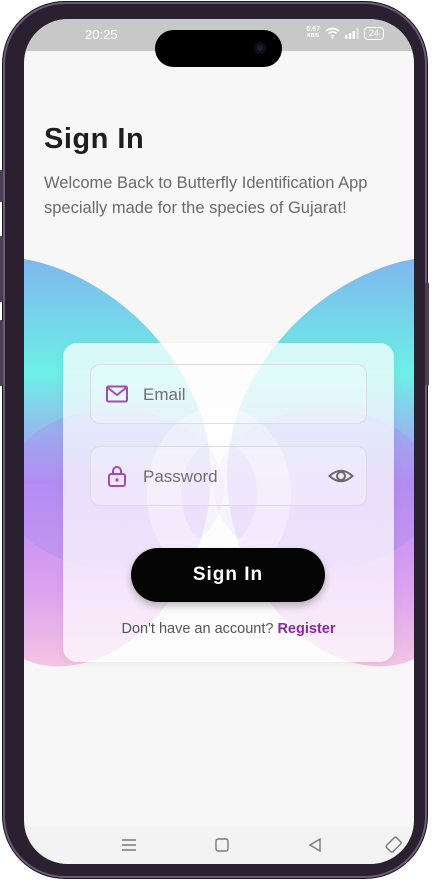  Describe the element at coordinates (94, 139) in the screenshot. I see `page-title: Sign In` at that location.